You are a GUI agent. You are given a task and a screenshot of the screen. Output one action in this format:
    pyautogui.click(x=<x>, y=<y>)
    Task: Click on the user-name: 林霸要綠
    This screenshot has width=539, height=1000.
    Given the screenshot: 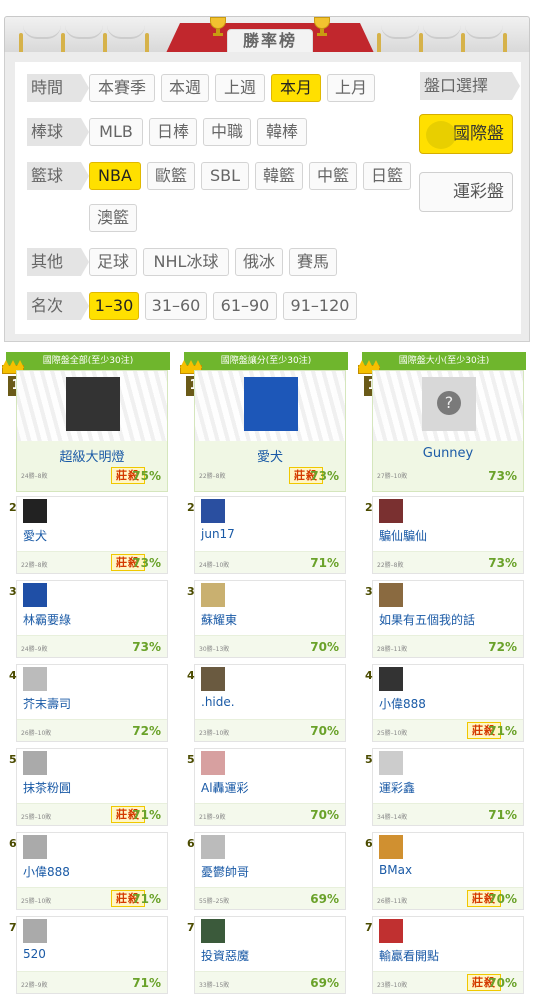 What is the action you would take?
    pyautogui.click(x=47, y=619)
    